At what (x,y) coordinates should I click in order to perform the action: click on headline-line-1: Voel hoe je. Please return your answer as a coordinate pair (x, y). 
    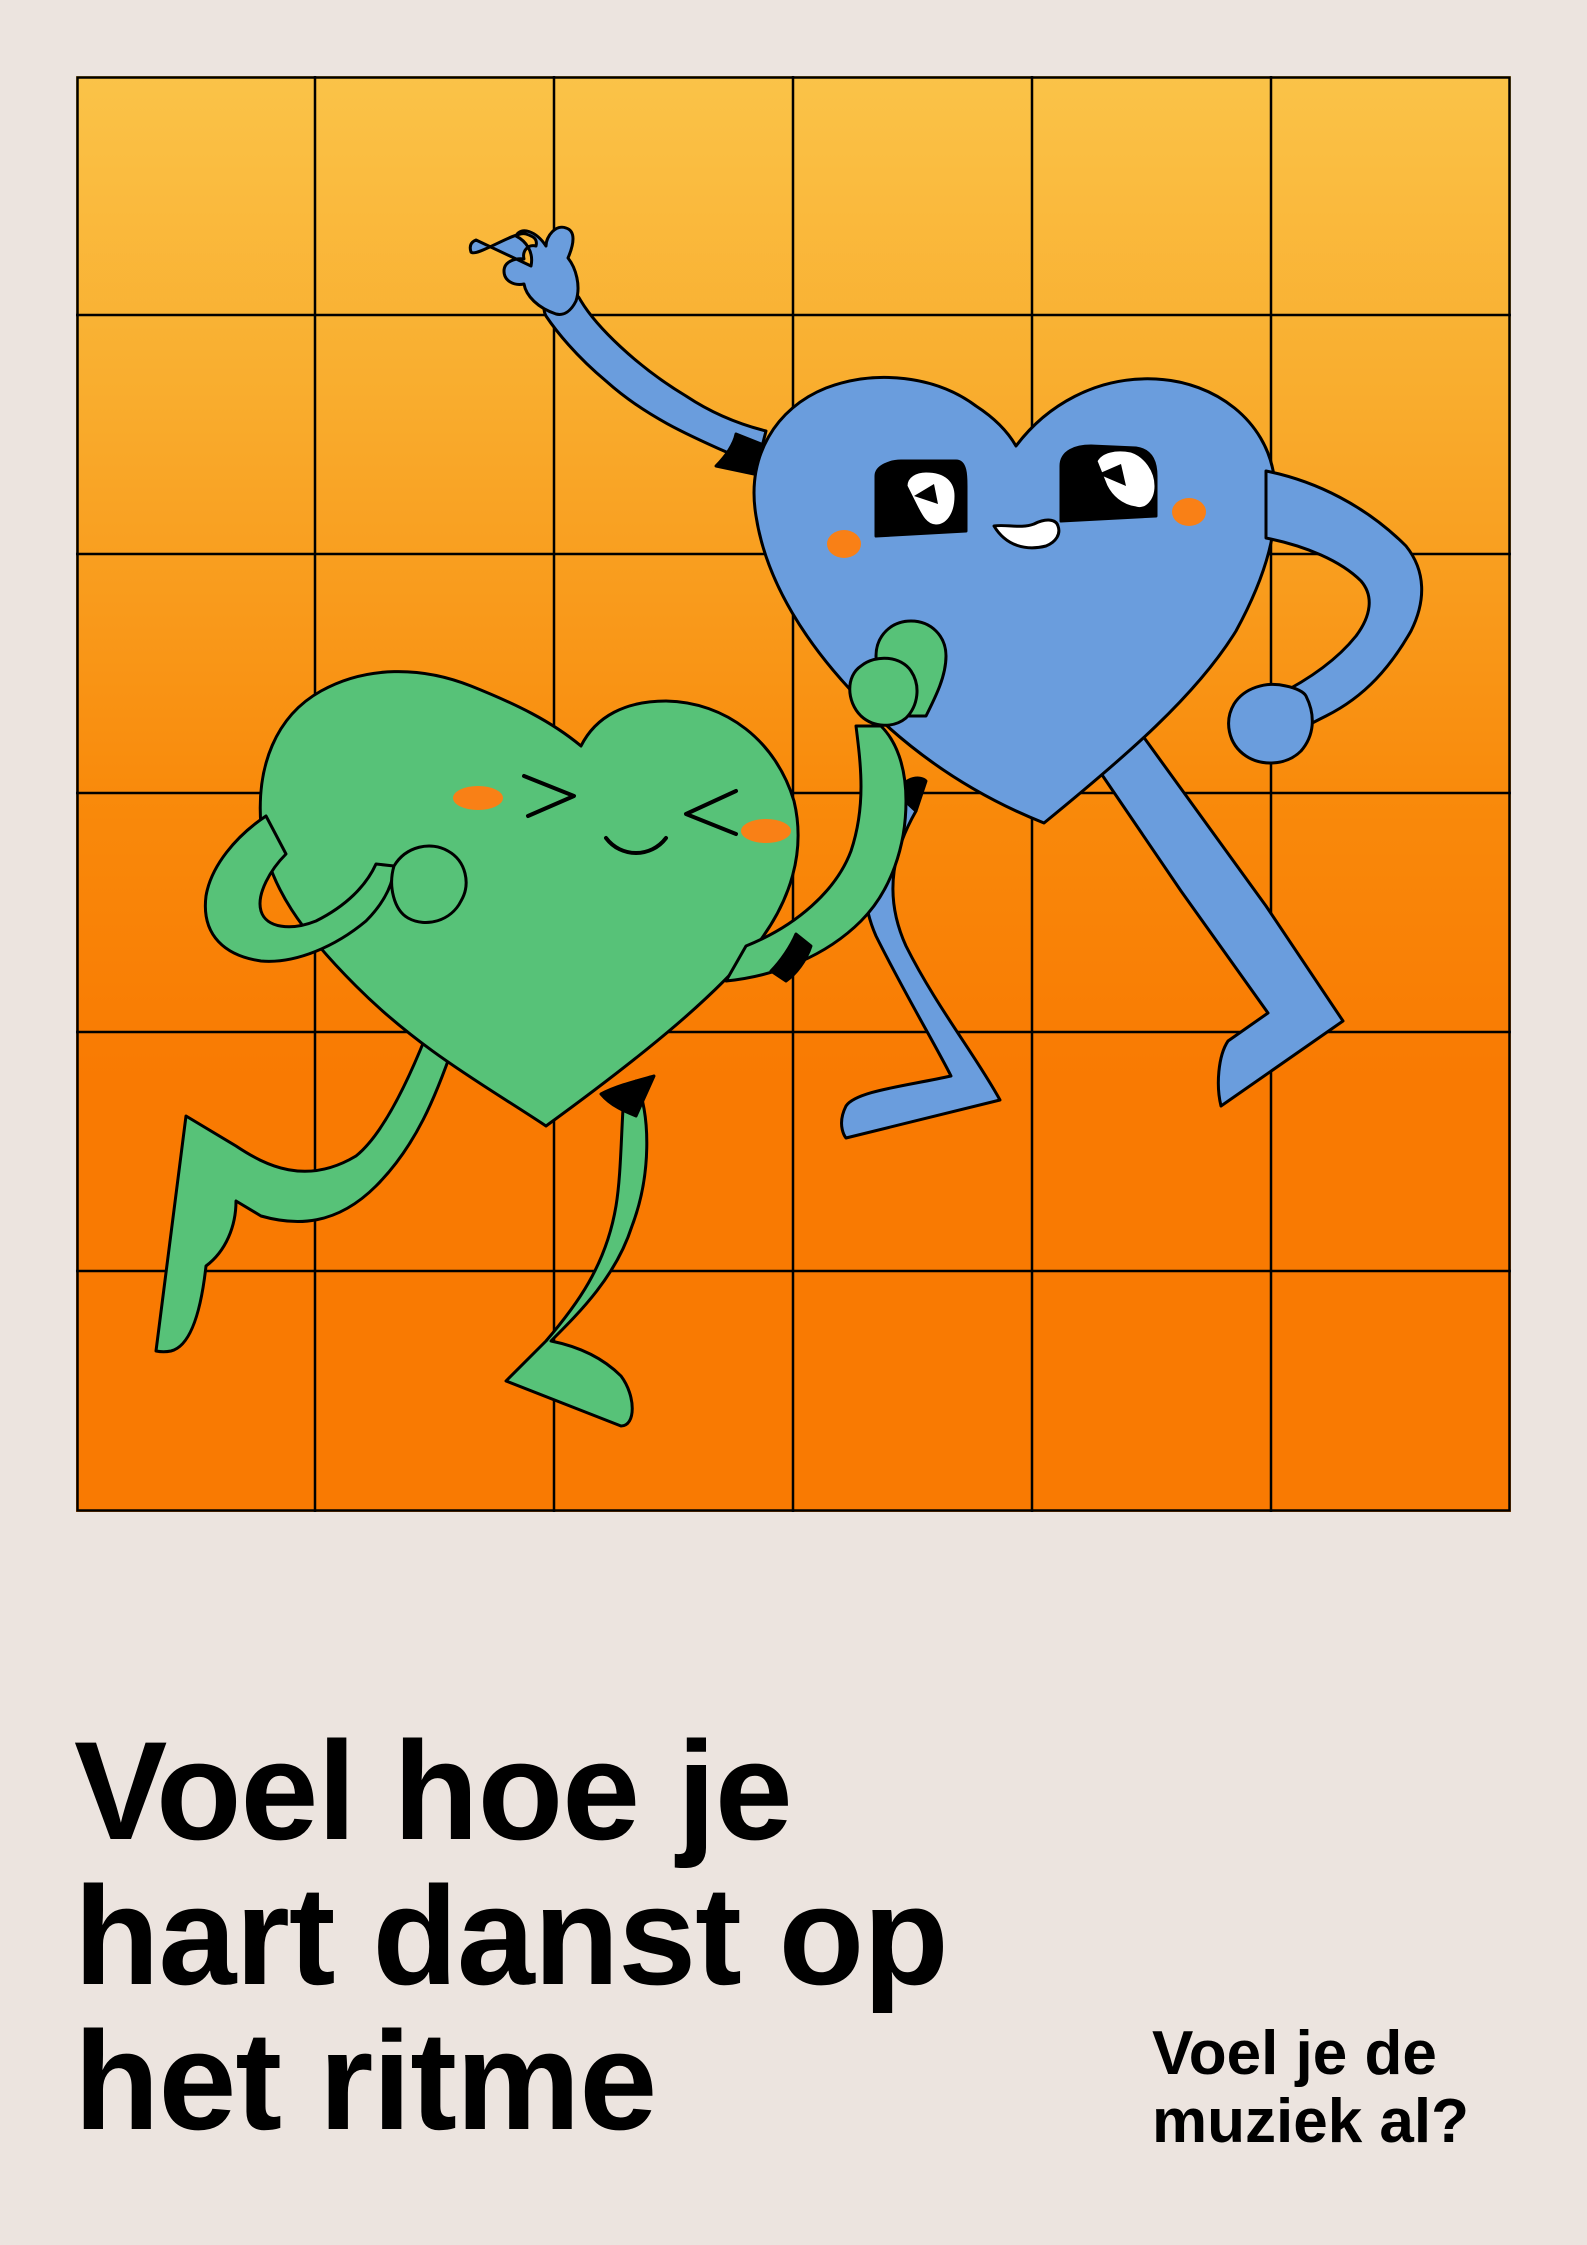
    Looking at the image, I should click on (433, 1790).